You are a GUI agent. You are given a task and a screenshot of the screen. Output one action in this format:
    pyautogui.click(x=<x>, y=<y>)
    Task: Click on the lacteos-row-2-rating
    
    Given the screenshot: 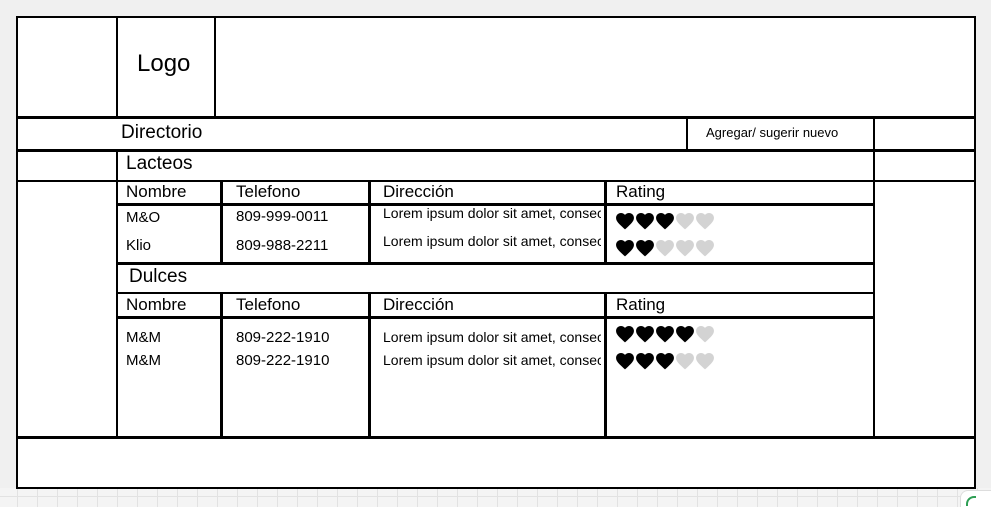 What is the action you would take?
    pyautogui.click(x=665, y=248)
    